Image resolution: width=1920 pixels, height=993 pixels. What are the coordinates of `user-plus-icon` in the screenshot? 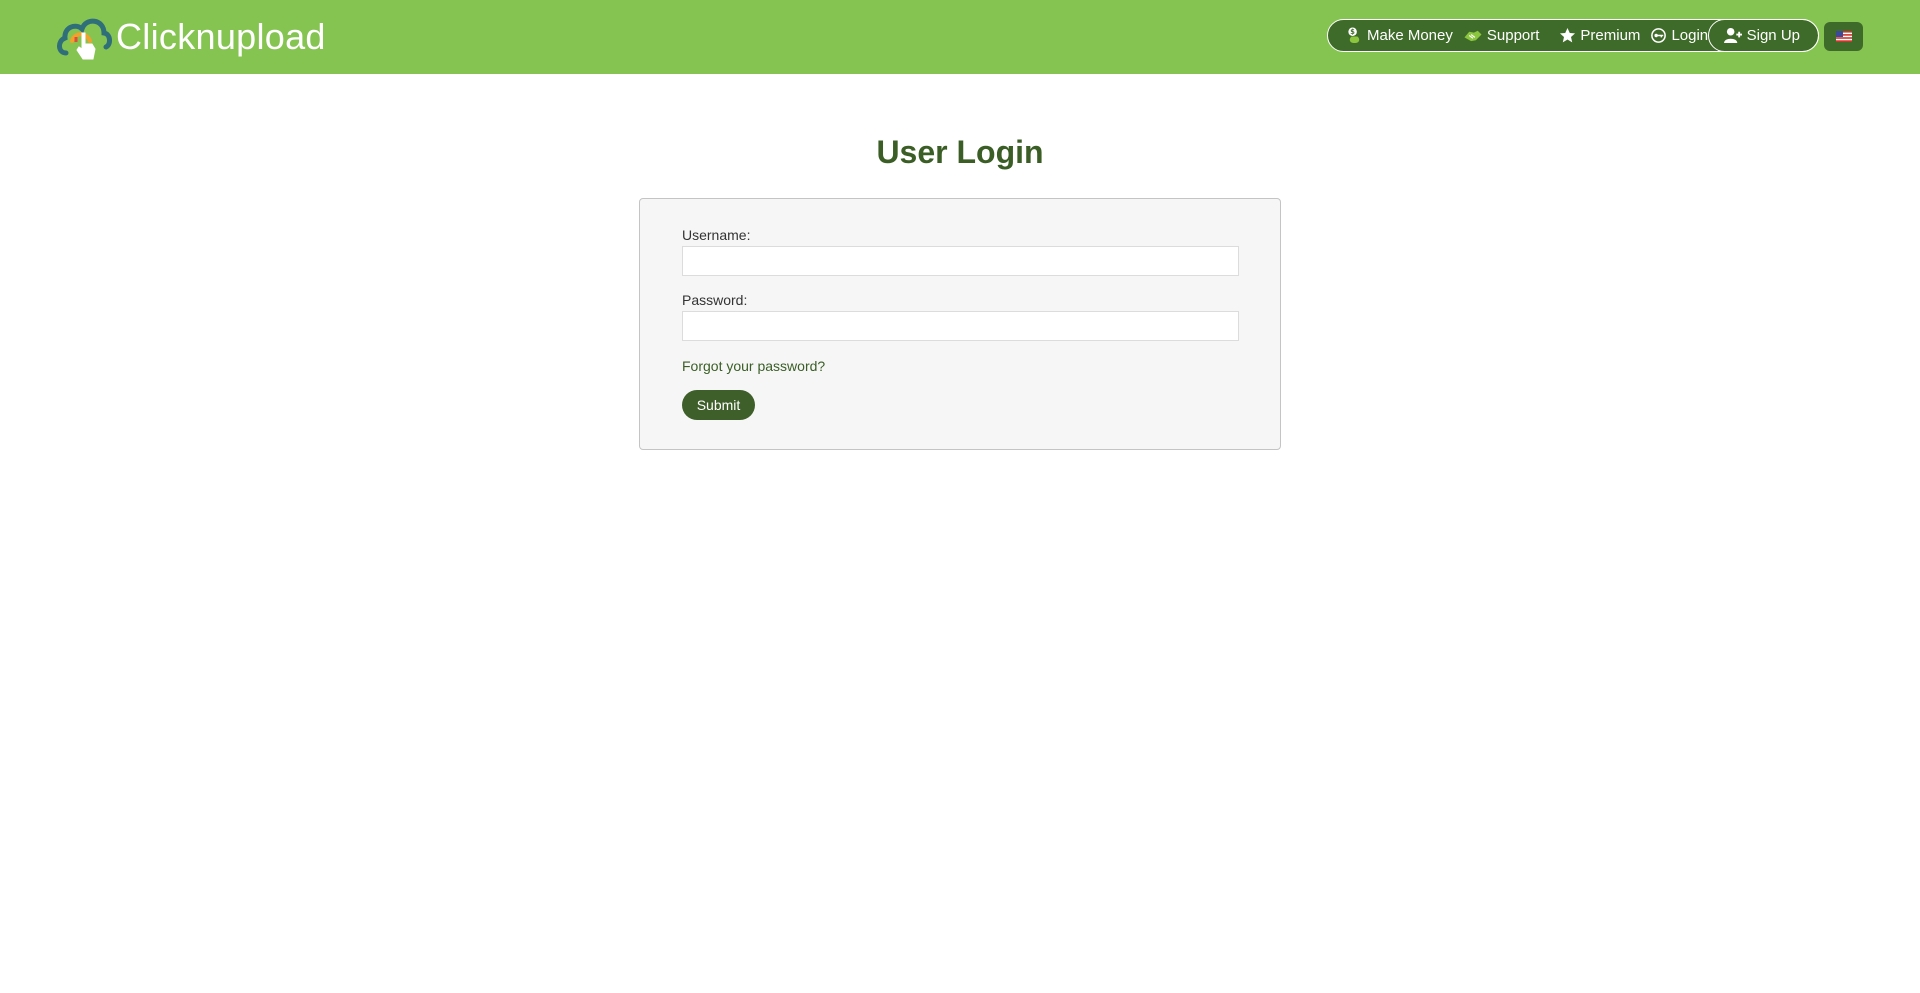 It's located at (1732, 35).